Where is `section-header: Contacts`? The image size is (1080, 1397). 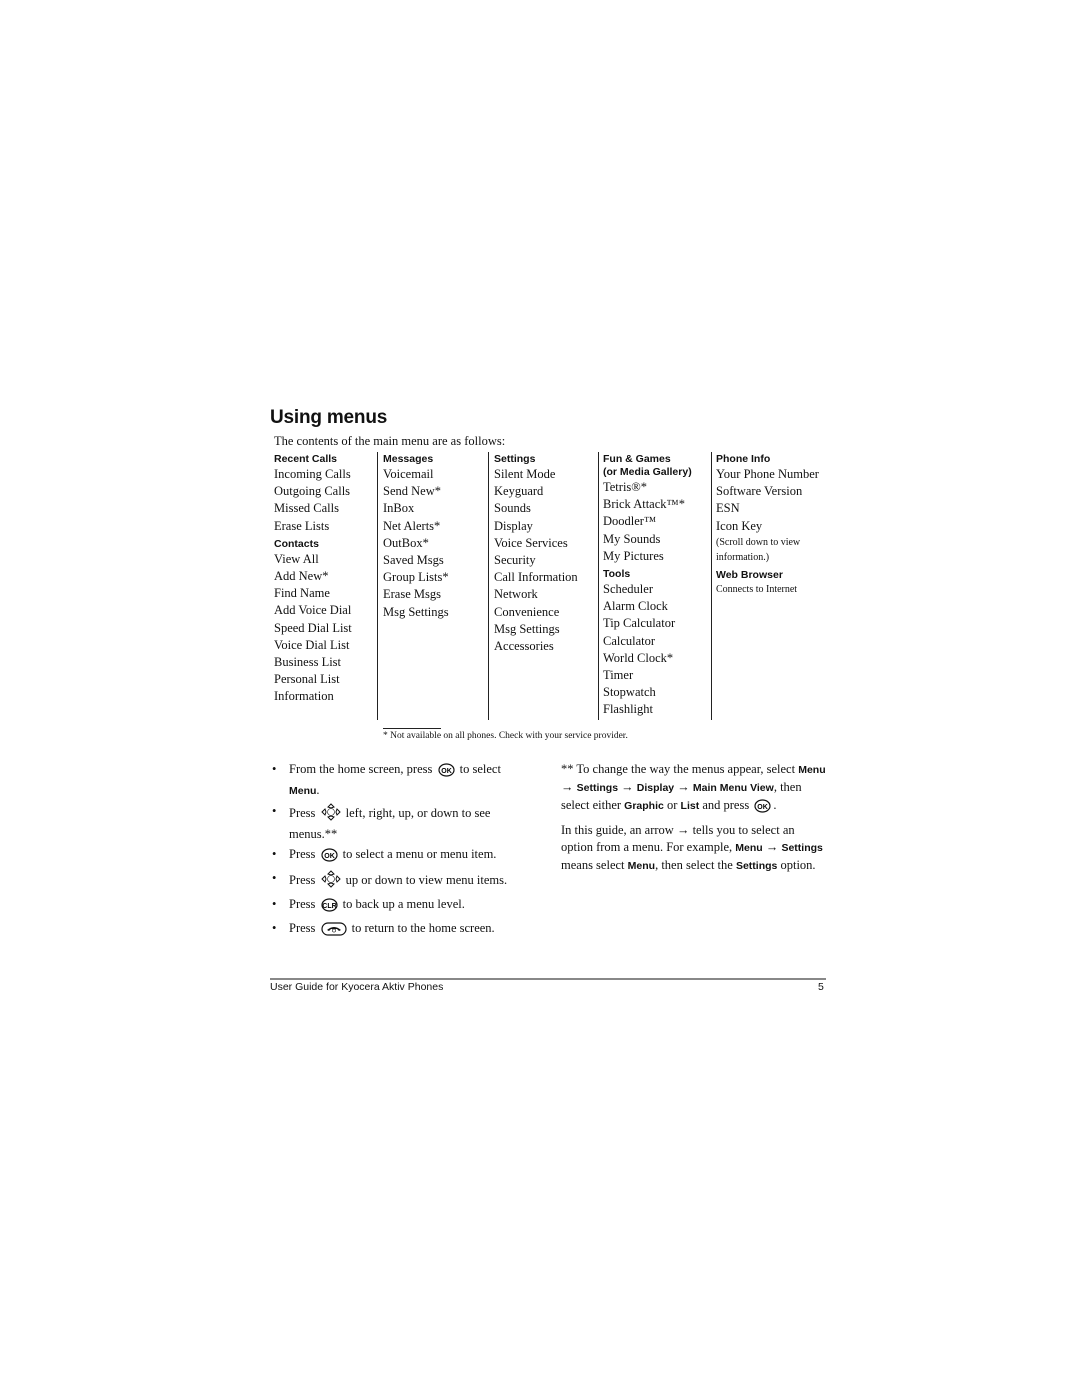 section-header: Contacts is located at coordinates (296, 543).